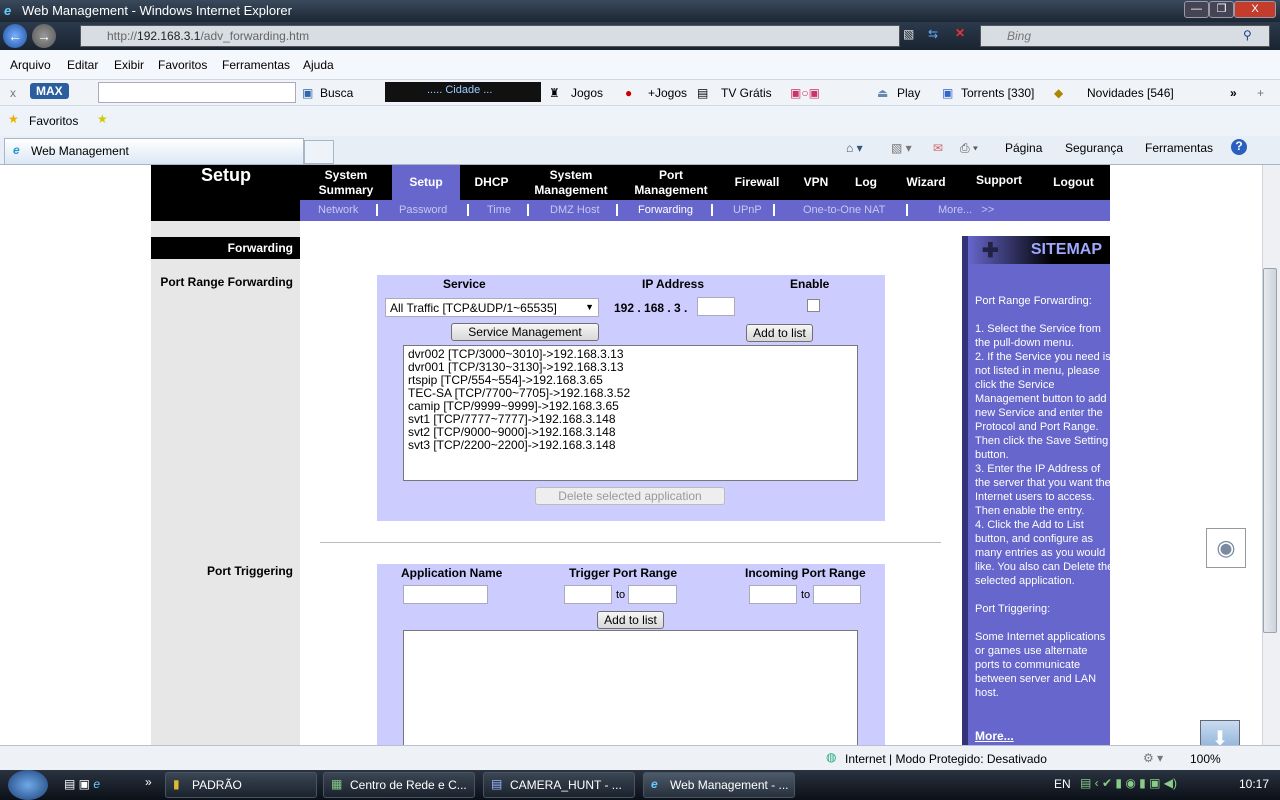  Describe the element at coordinates (969, 148) in the screenshot. I see `print-icon: ⎙ ▾` at that location.